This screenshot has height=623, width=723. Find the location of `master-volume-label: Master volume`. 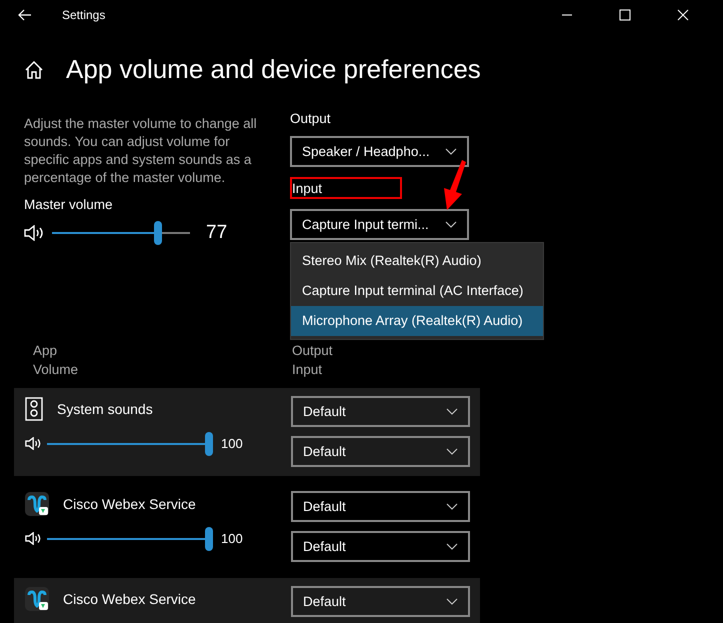

master-volume-label: Master volume is located at coordinates (69, 204).